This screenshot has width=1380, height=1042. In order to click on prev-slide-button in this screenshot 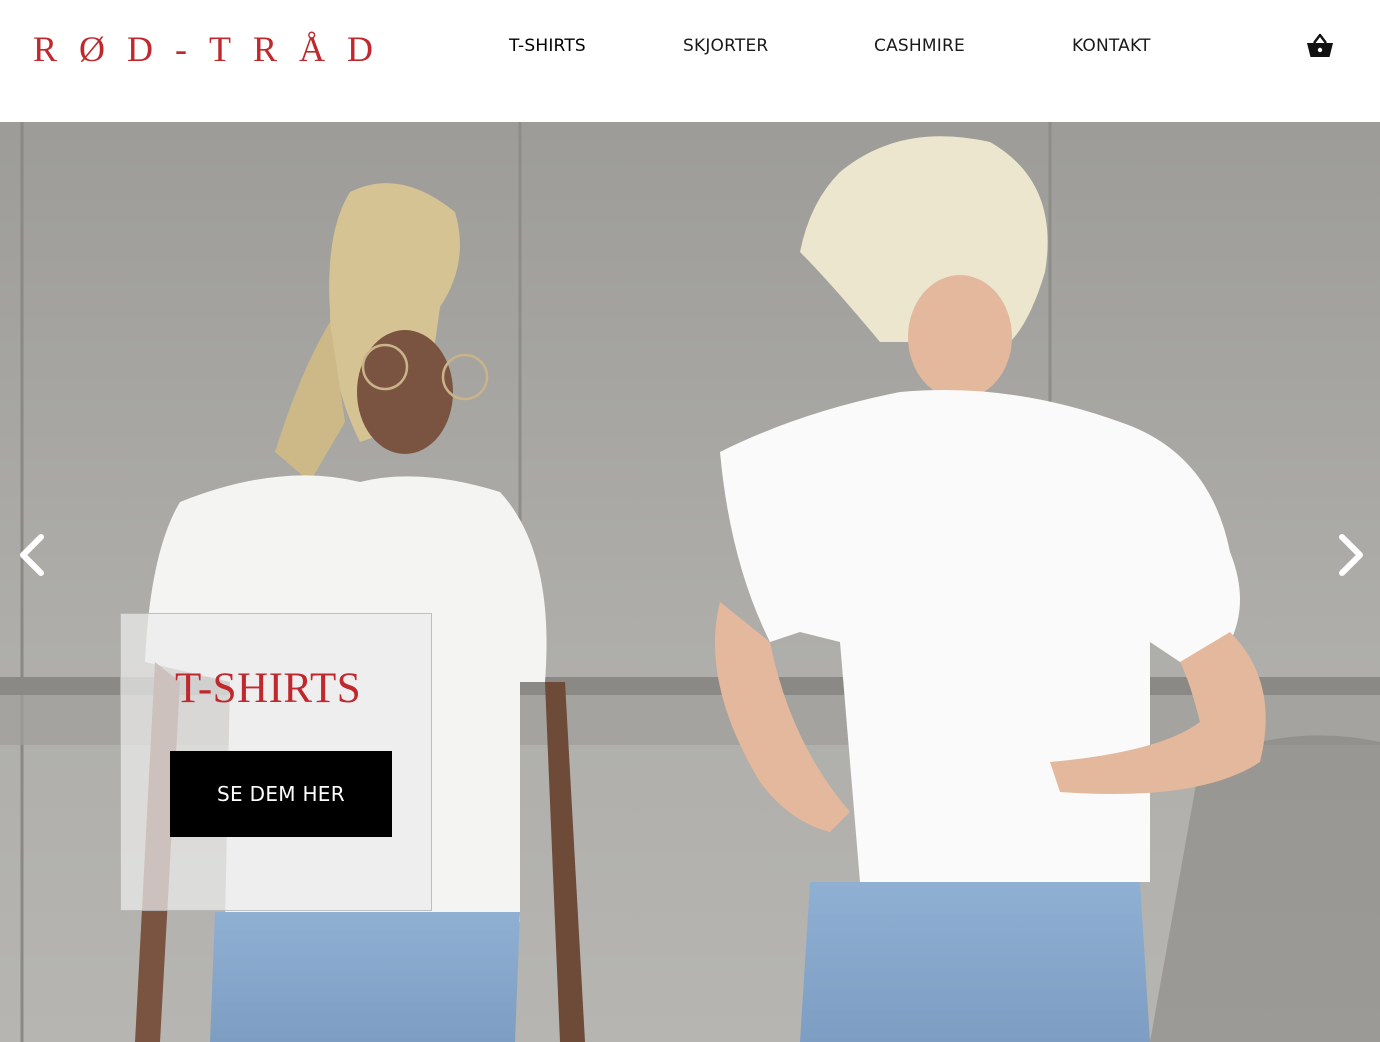, I will do `click(33, 555)`.